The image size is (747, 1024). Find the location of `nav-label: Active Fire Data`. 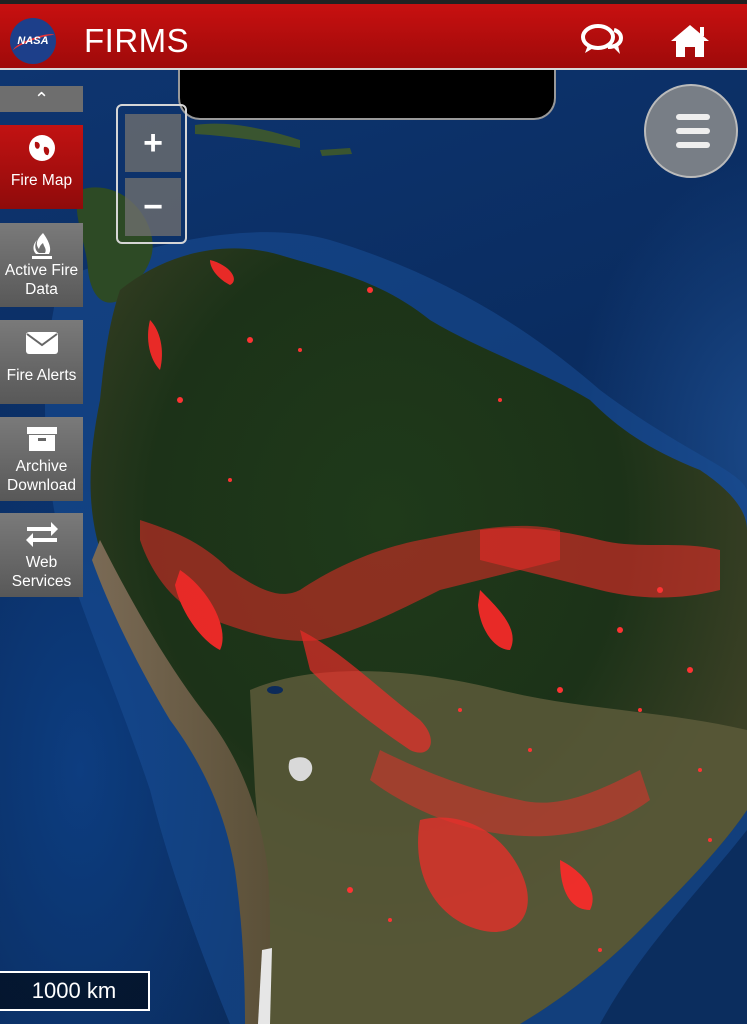

nav-label: Active Fire Data is located at coordinates (41, 280).